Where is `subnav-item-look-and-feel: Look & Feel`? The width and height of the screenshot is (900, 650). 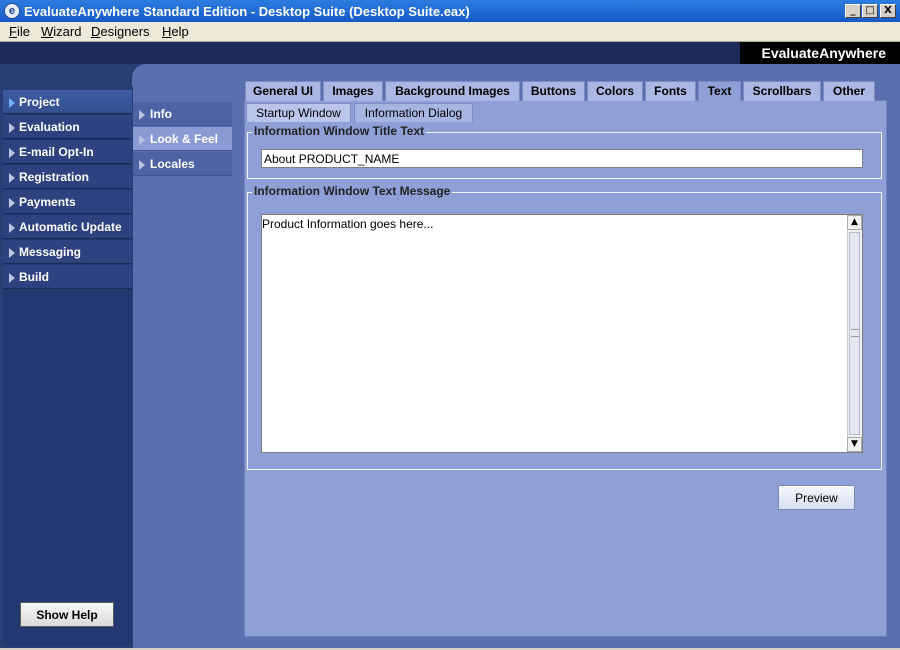 subnav-item-look-and-feel: Look & Feel is located at coordinates (182, 139).